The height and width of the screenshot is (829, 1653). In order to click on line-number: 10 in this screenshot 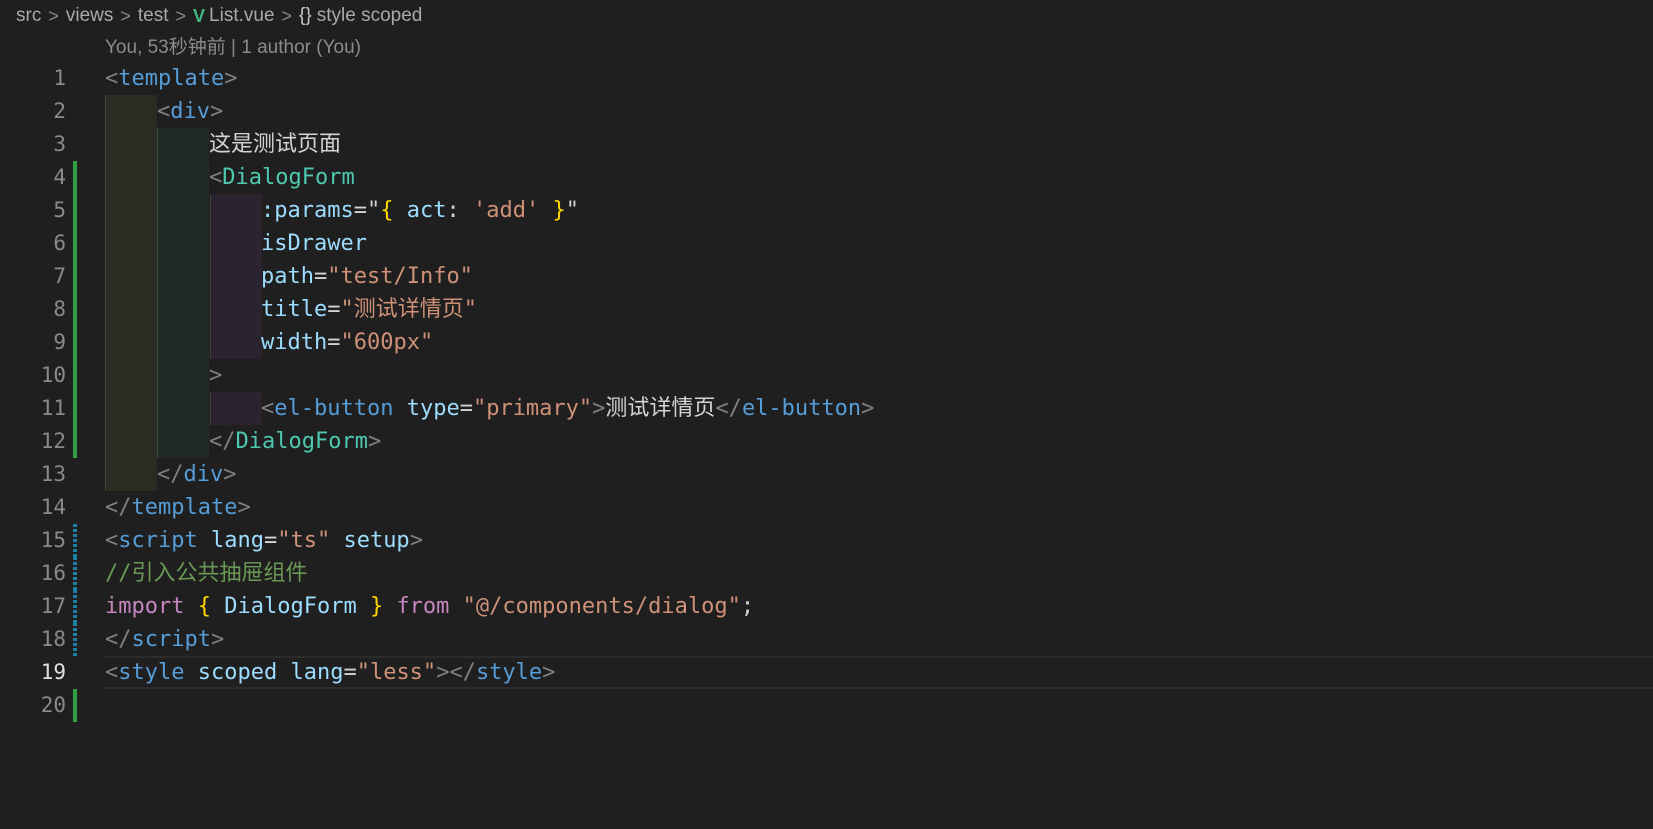, I will do `click(33, 375)`.